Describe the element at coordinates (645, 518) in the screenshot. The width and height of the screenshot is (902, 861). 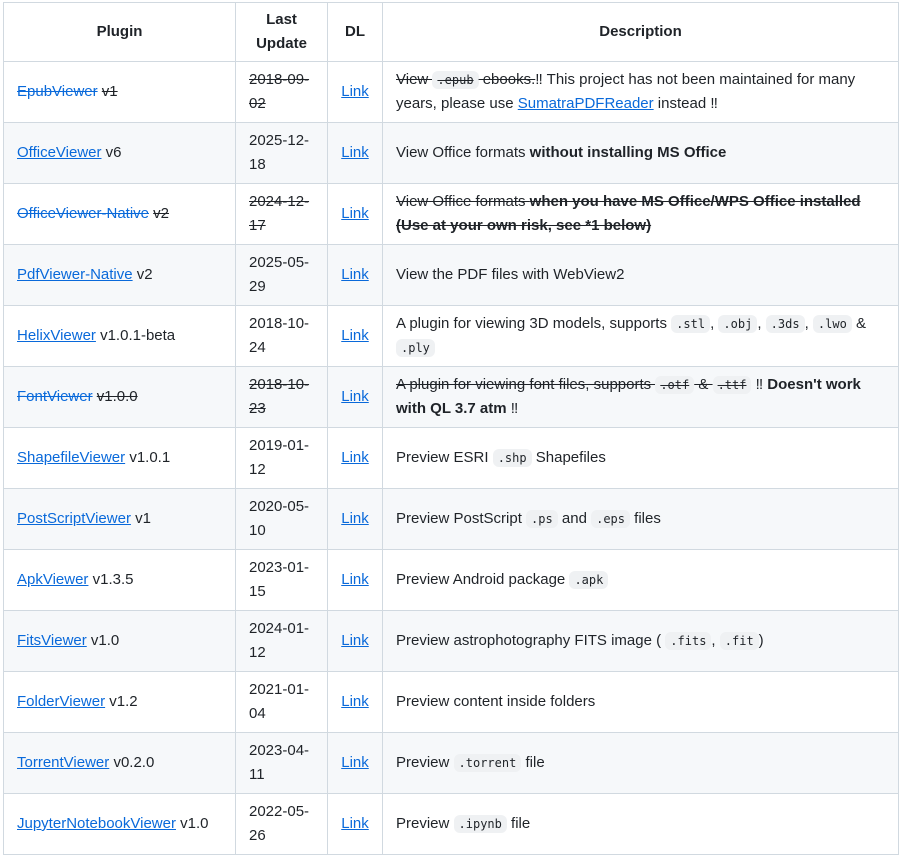
I see `description-text: files` at that location.